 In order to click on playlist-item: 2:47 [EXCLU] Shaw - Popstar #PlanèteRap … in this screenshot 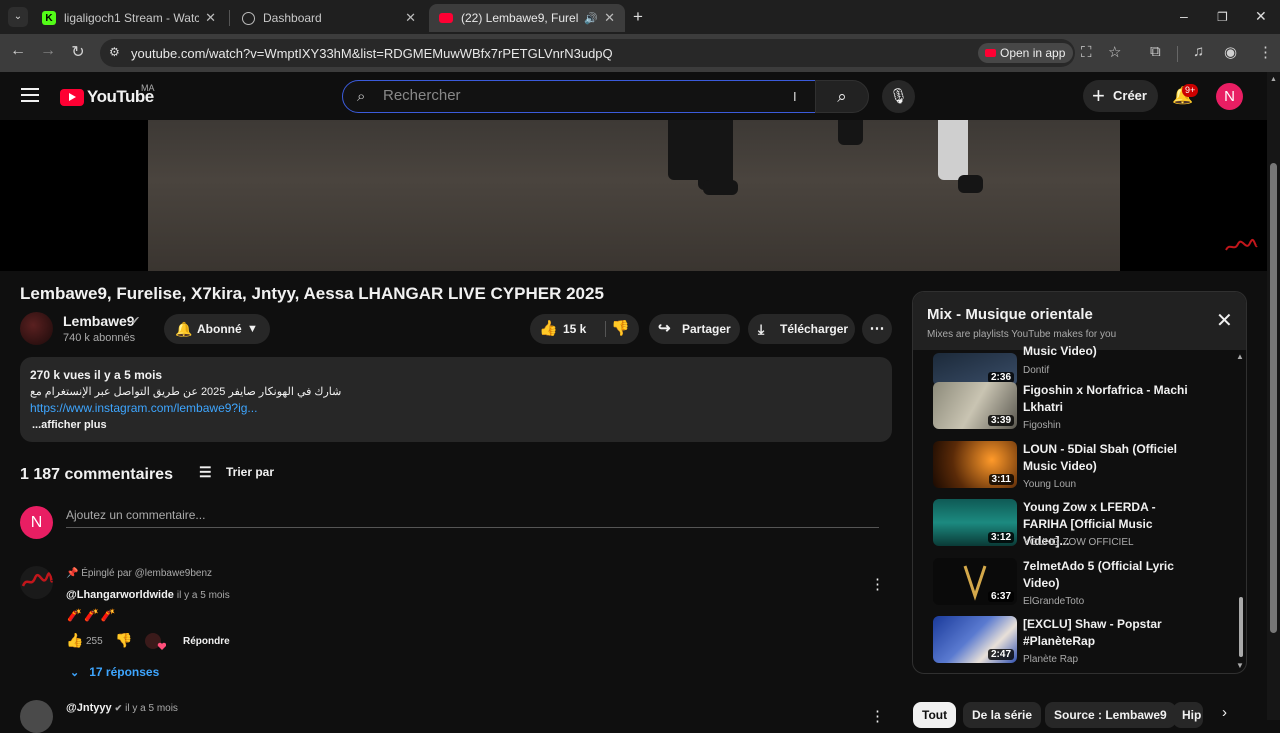, I will do `click(1083, 644)`.